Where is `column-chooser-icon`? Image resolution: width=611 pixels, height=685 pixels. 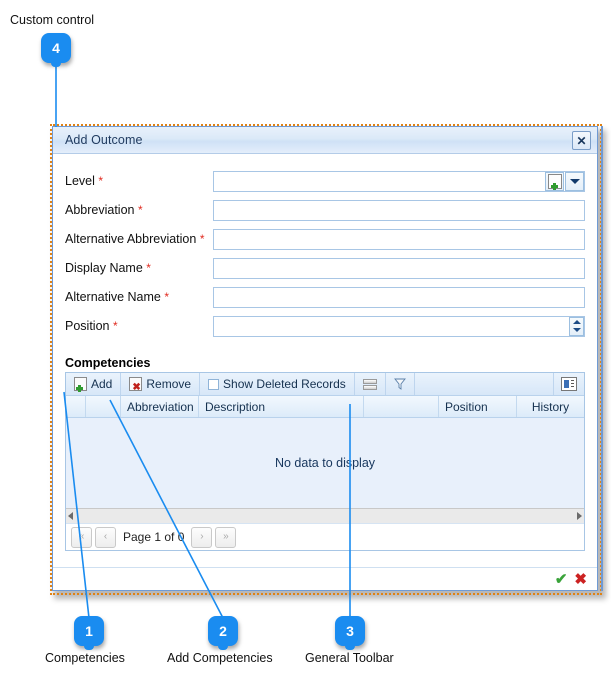 column-chooser-icon is located at coordinates (369, 384).